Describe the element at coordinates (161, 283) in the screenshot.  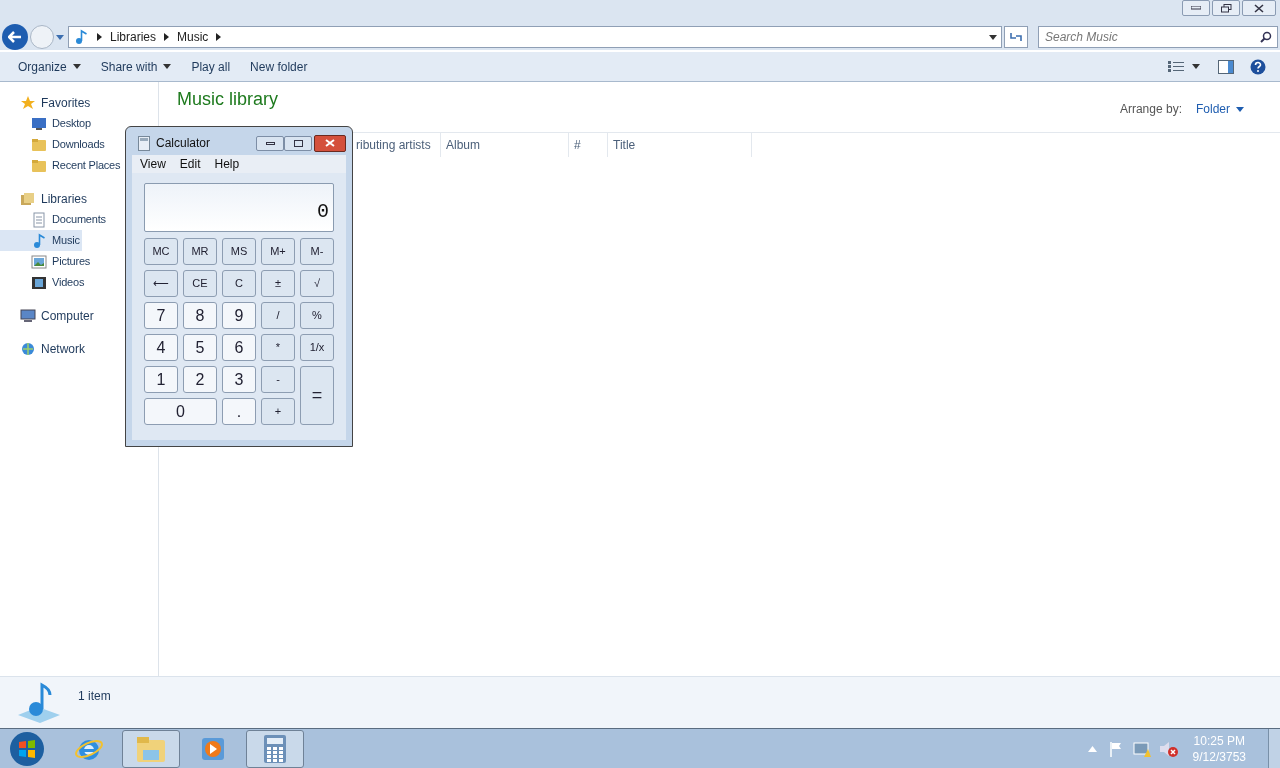
I see `calculator-key: ⟵` at that location.